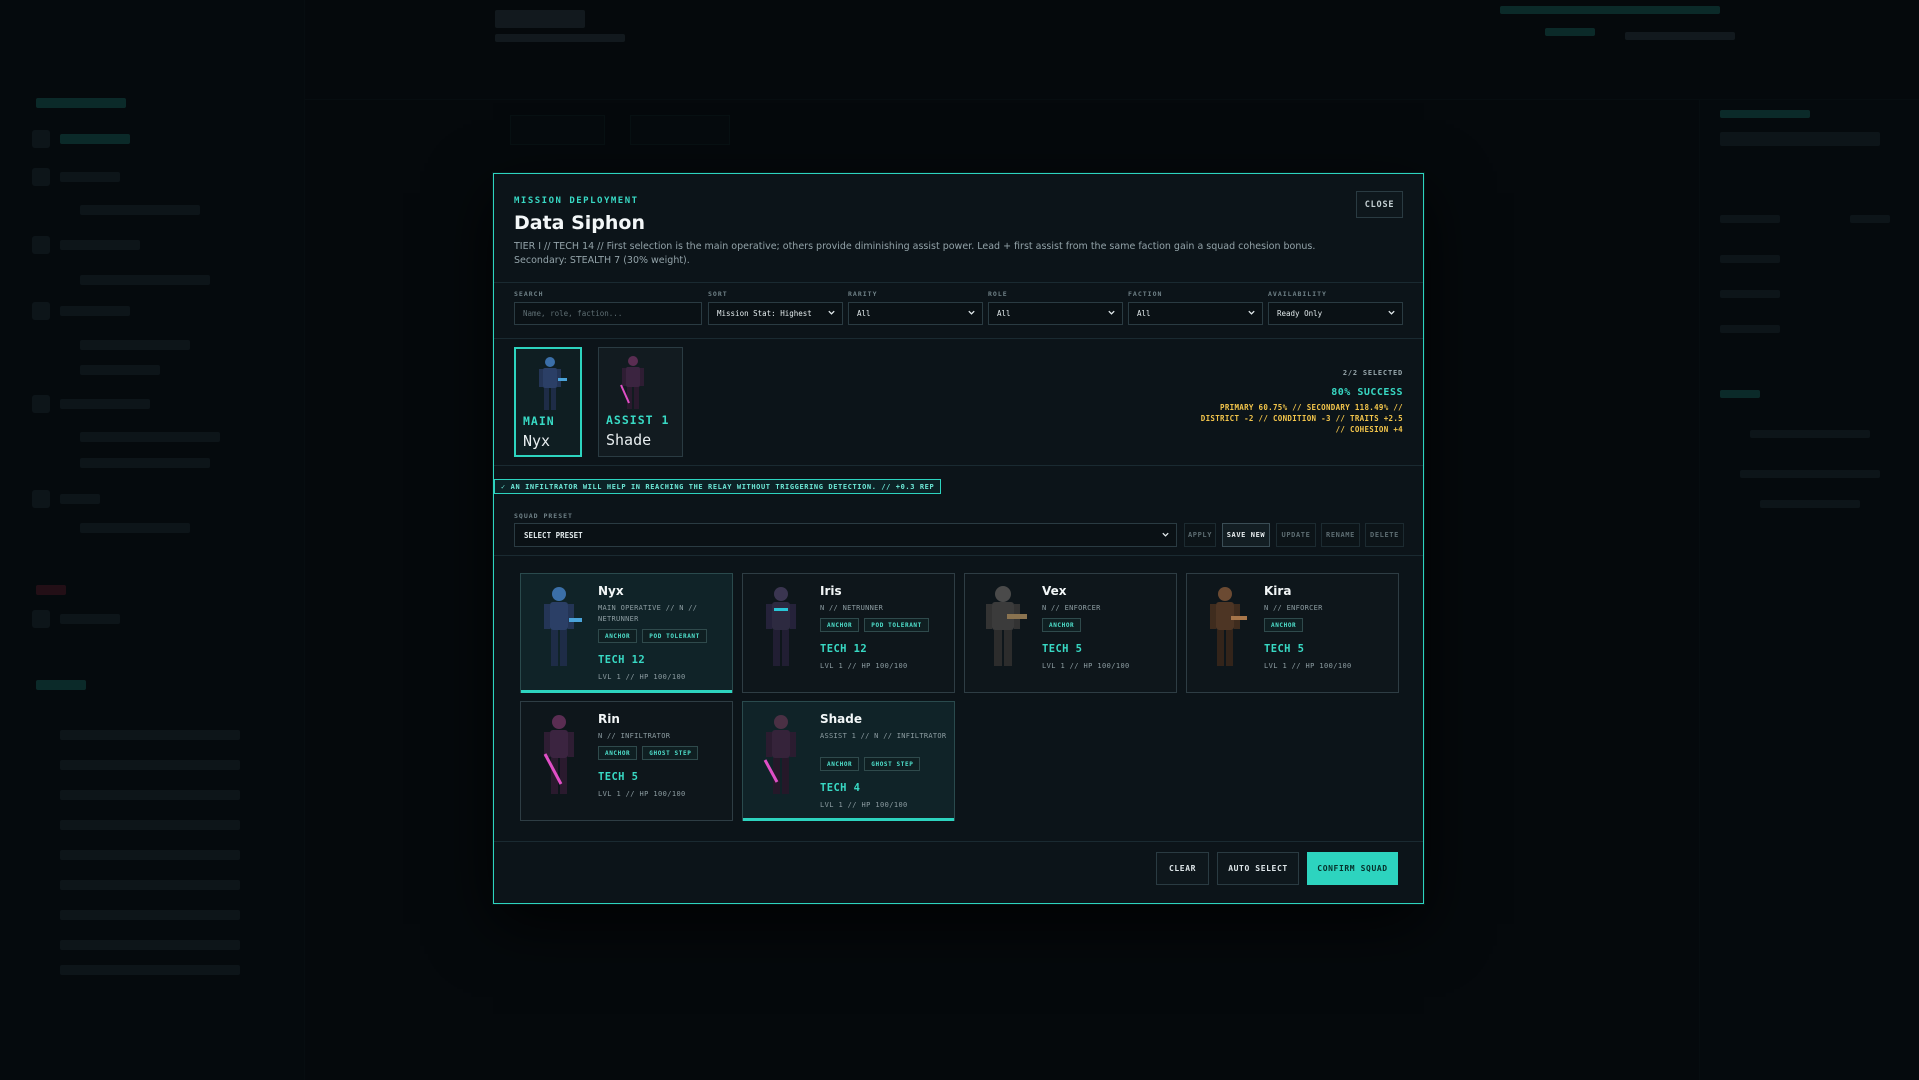  Describe the element at coordinates (1258, 868) in the screenshot. I see `auto-select-button: AUTO SELECT` at that location.